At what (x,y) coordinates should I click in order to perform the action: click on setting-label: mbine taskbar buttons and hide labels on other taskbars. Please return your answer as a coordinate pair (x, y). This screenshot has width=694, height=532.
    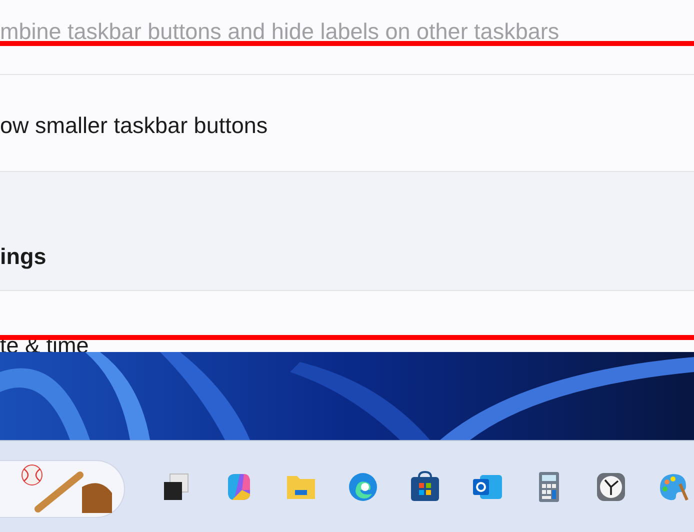
    Looking at the image, I should click on (280, 31).